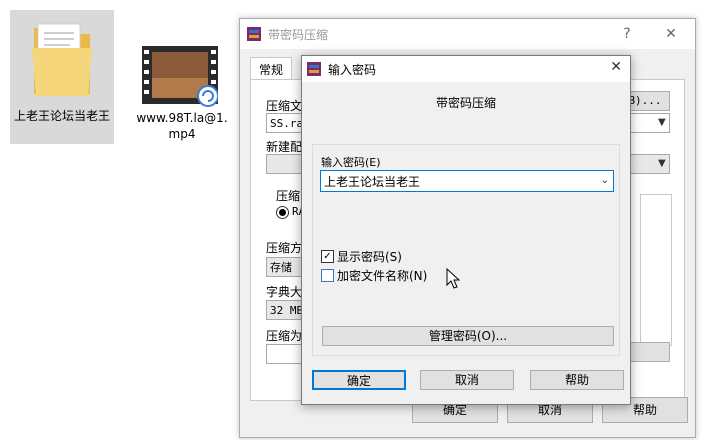 This screenshot has width=715, height=440. I want to click on profile-label: 新建配, so click(284, 147).